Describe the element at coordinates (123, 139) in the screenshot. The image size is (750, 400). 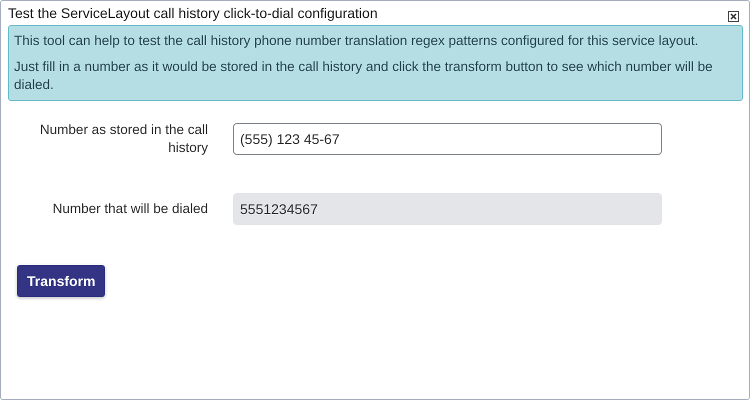
I see `field-label: Number as stored in the call history` at that location.